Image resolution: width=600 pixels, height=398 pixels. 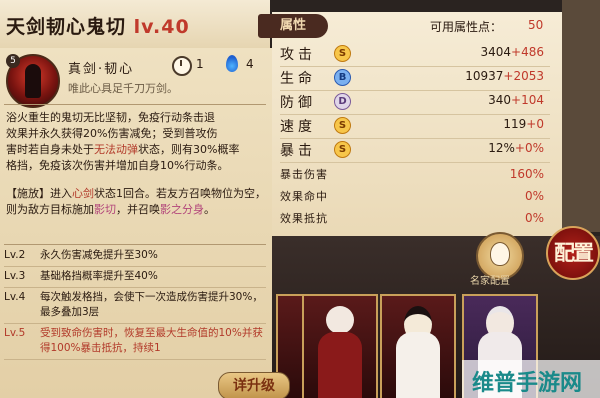 I want to click on stat-base: 3404, so click(x=496, y=52).